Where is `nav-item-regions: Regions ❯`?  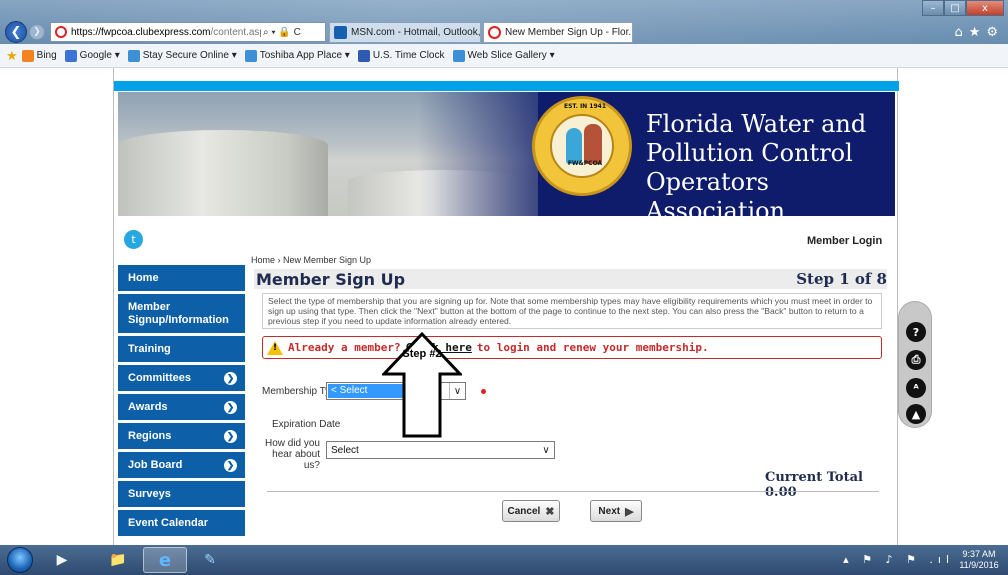
nav-item-regions: Regions ❯ is located at coordinates (181, 437).